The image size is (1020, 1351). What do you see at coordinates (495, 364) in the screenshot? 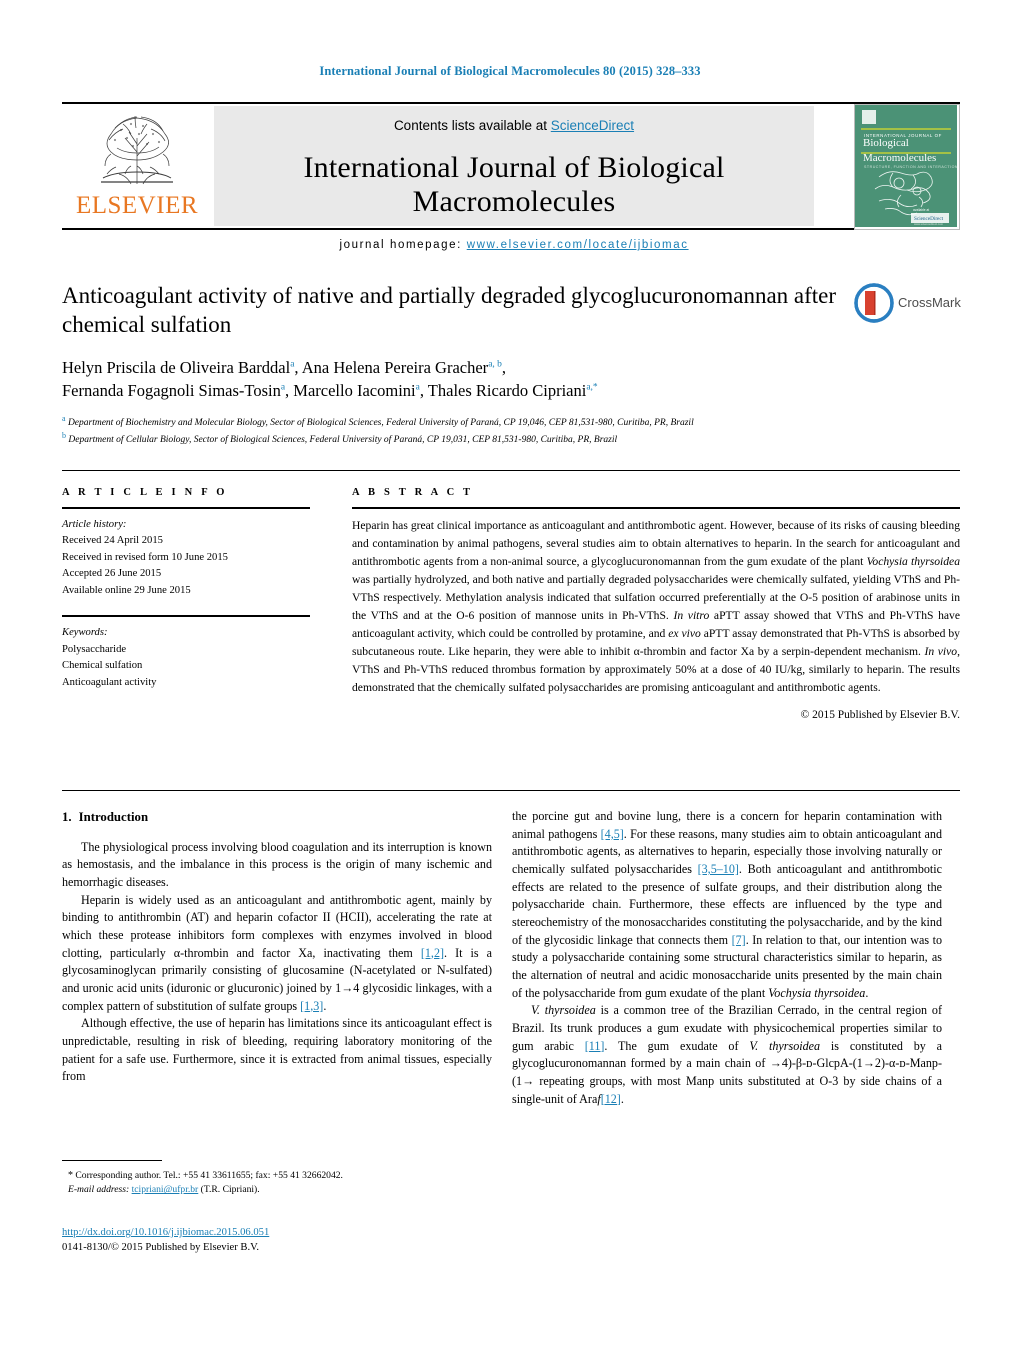
I see `author-2-affil-marker: a, b` at bounding box center [495, 364].